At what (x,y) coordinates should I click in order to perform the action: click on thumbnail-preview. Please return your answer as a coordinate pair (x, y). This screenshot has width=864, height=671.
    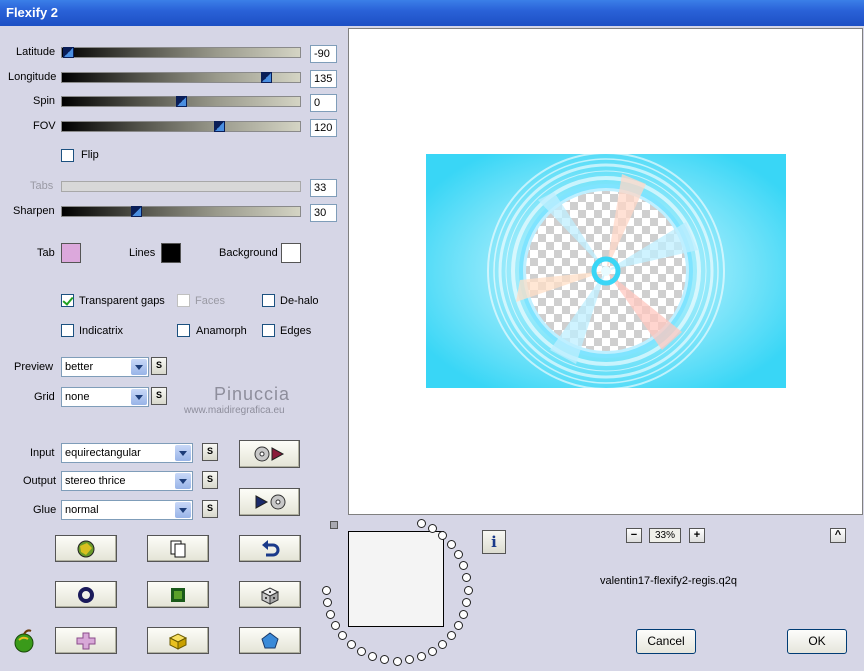
    Looking at the image, I should click on (396, 579).